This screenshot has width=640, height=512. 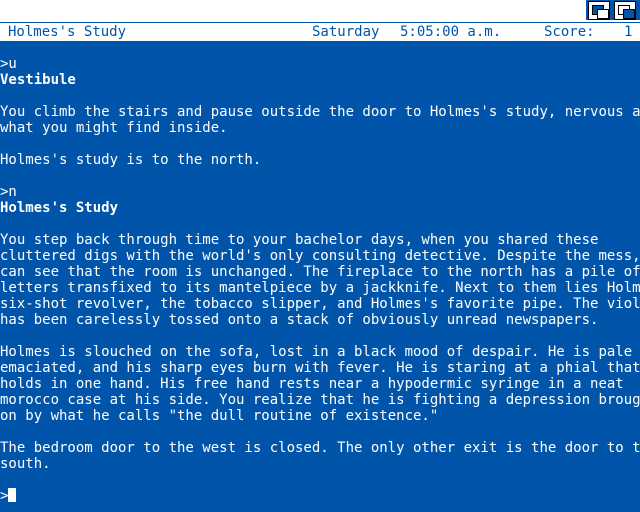 What do you see at coordinates (625, 10) in the screenshot?
I see `depth-front-icon` at bounding box center [625, 10].